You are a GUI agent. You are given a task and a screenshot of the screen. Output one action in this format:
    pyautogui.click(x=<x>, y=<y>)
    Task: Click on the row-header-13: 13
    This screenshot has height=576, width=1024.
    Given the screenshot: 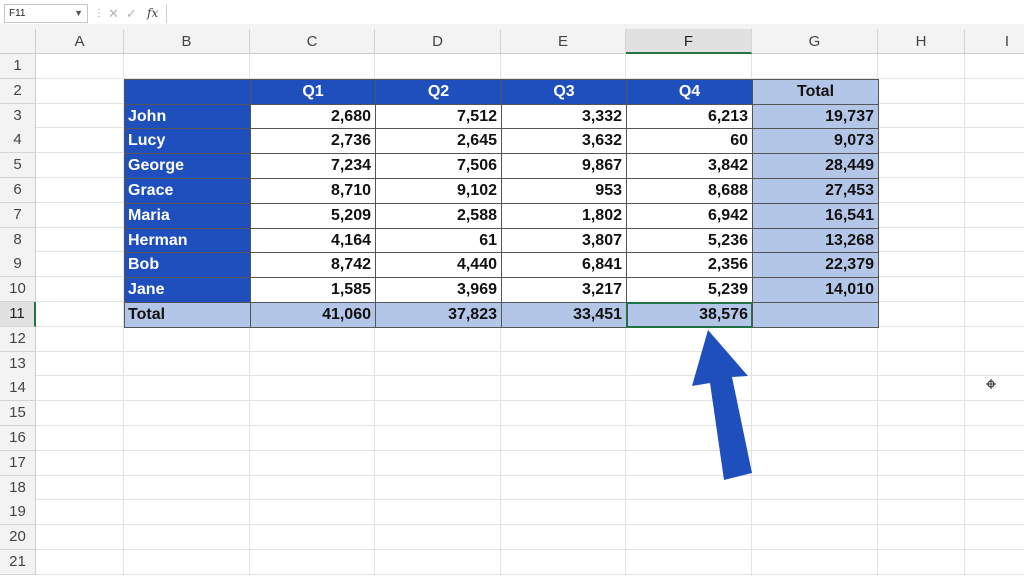 What is the action you would take?
    pyautogui.click(x=18, y=364)
    